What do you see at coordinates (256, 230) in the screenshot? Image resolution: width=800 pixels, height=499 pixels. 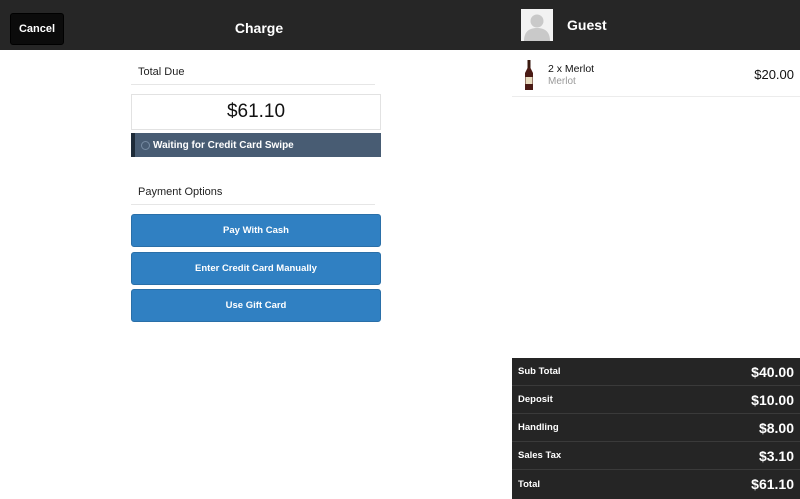 I see `pay-with-cash-button: Pay With Cash` at bounding box center [256, 230].